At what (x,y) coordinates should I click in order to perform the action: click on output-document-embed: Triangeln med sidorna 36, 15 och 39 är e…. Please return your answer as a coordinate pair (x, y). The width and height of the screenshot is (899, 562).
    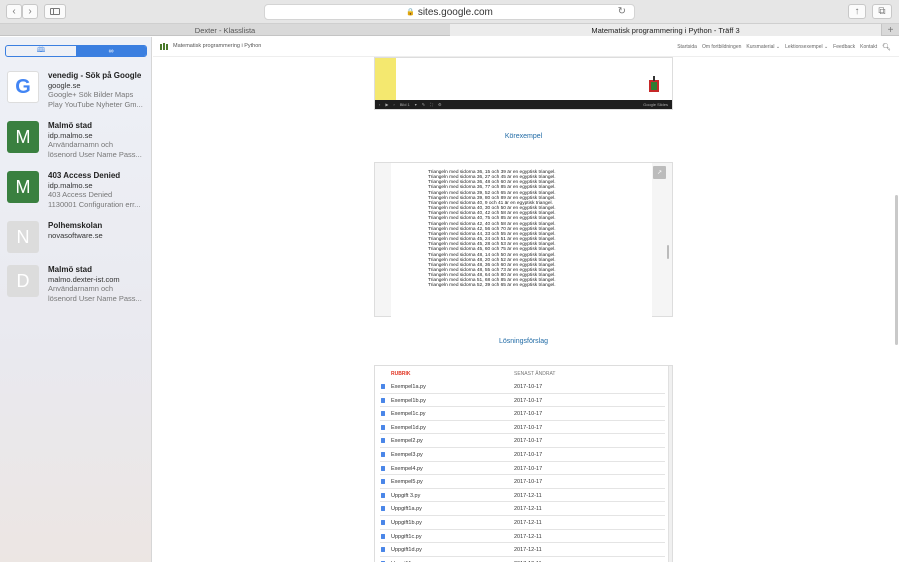
    Looking at the image, I should click on (523, 240).